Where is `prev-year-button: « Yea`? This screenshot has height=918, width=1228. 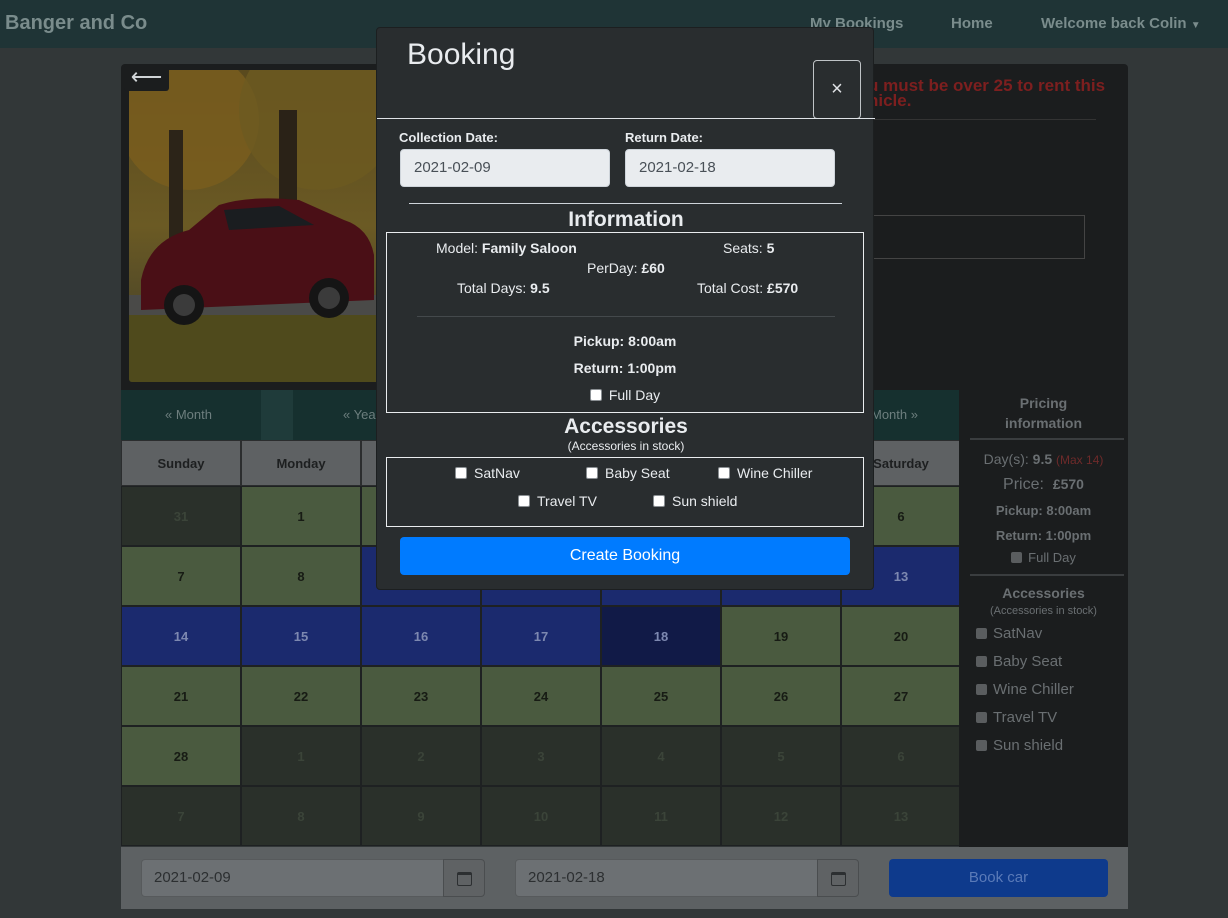
prev-year-button: « Yea is located at coordinates (359, 414).